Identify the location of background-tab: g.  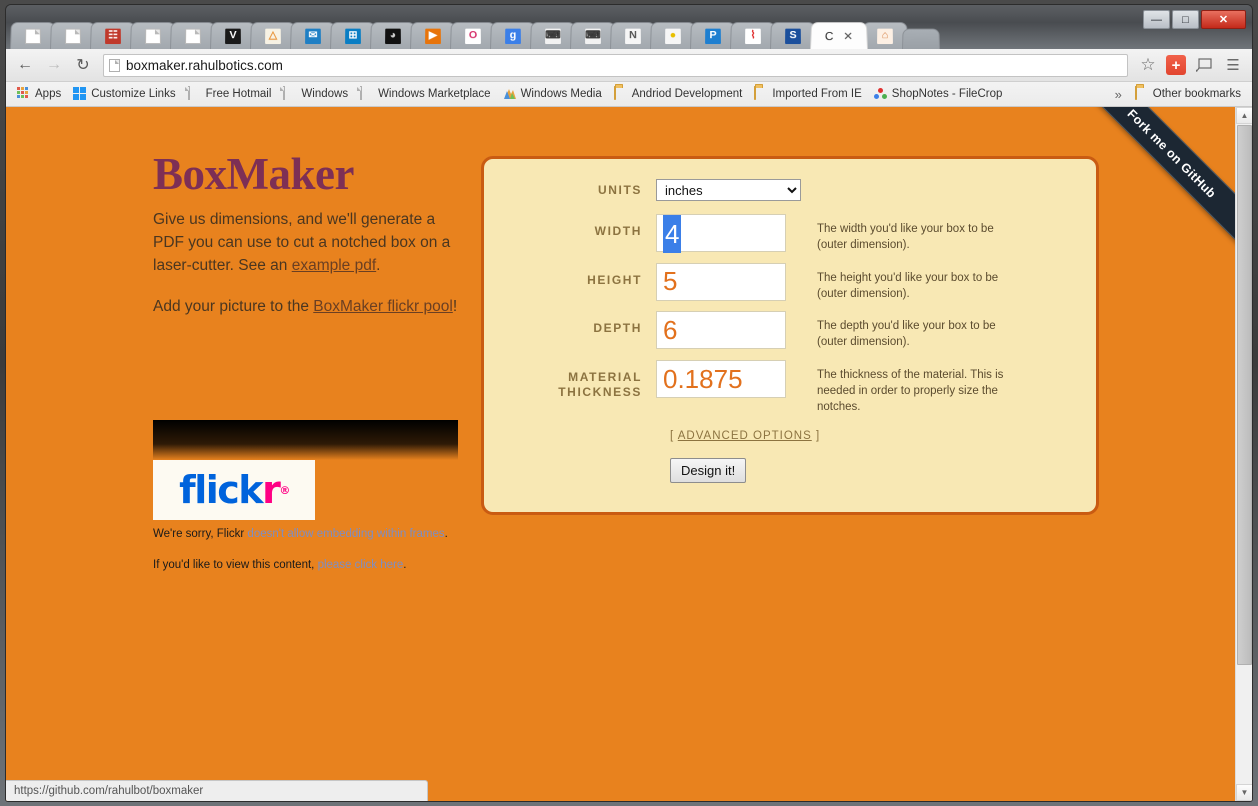
(513, 35).